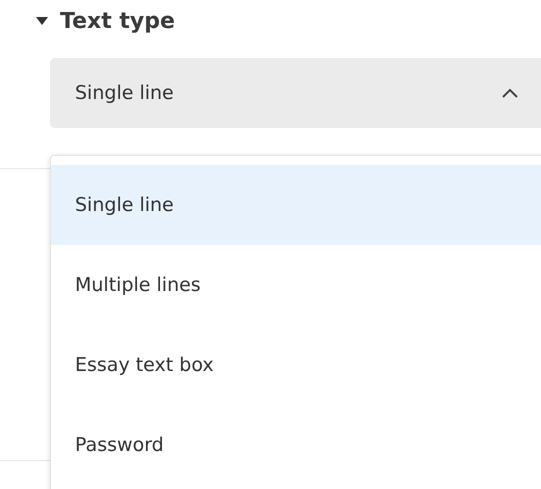 This screenshot has height=489, width=541. I want to click on caret-icon, so click(42, 21).